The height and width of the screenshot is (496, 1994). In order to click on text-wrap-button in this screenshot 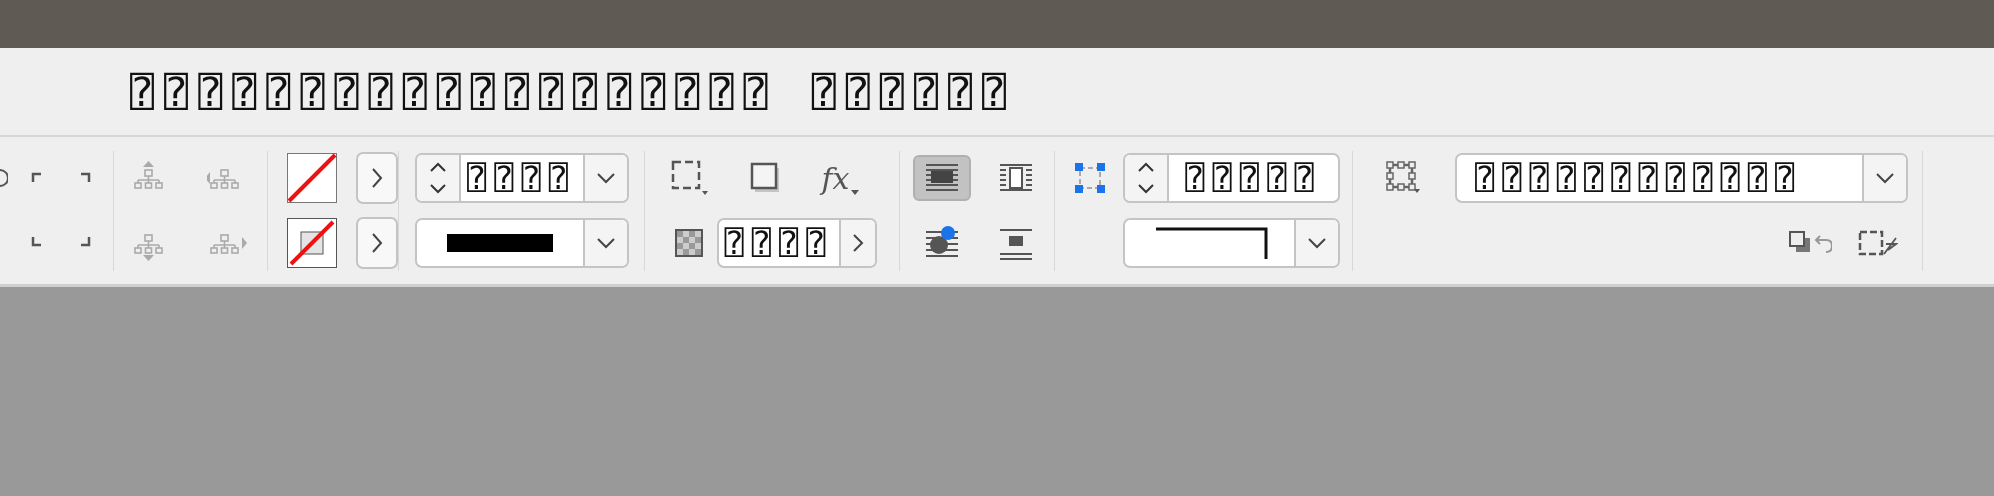, I will do `click(942, 178)`.